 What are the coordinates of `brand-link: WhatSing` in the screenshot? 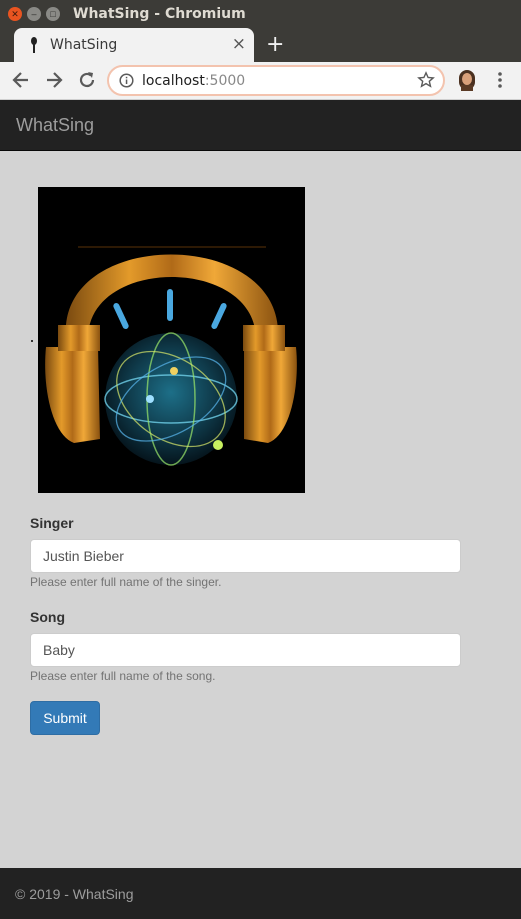 It's located at (55, 125).